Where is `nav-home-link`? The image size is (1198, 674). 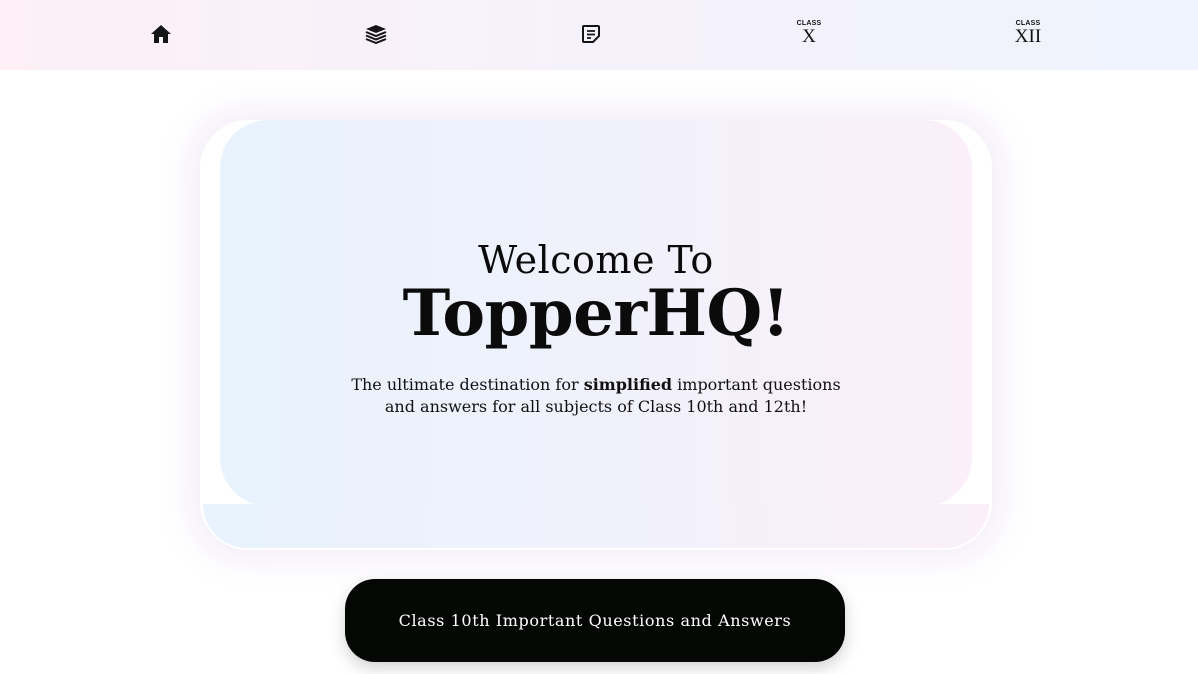 nav-home-link is located at coordinates (161, 34).